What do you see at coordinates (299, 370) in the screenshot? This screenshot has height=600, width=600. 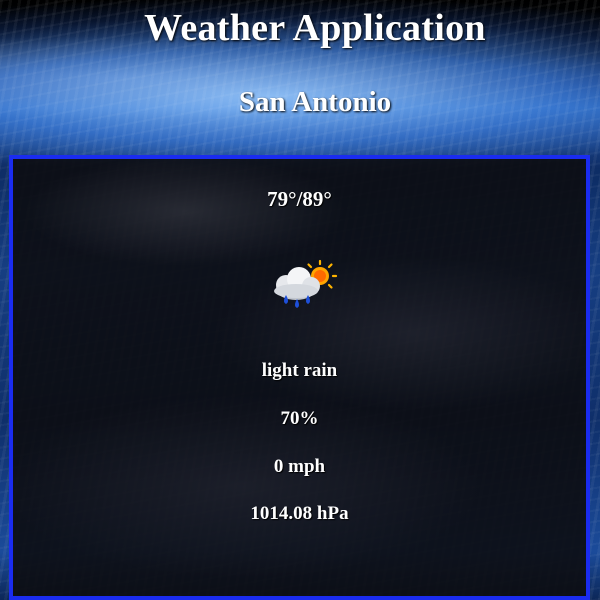 I see `weather-description: light rain` at bounding box center [299, 370].